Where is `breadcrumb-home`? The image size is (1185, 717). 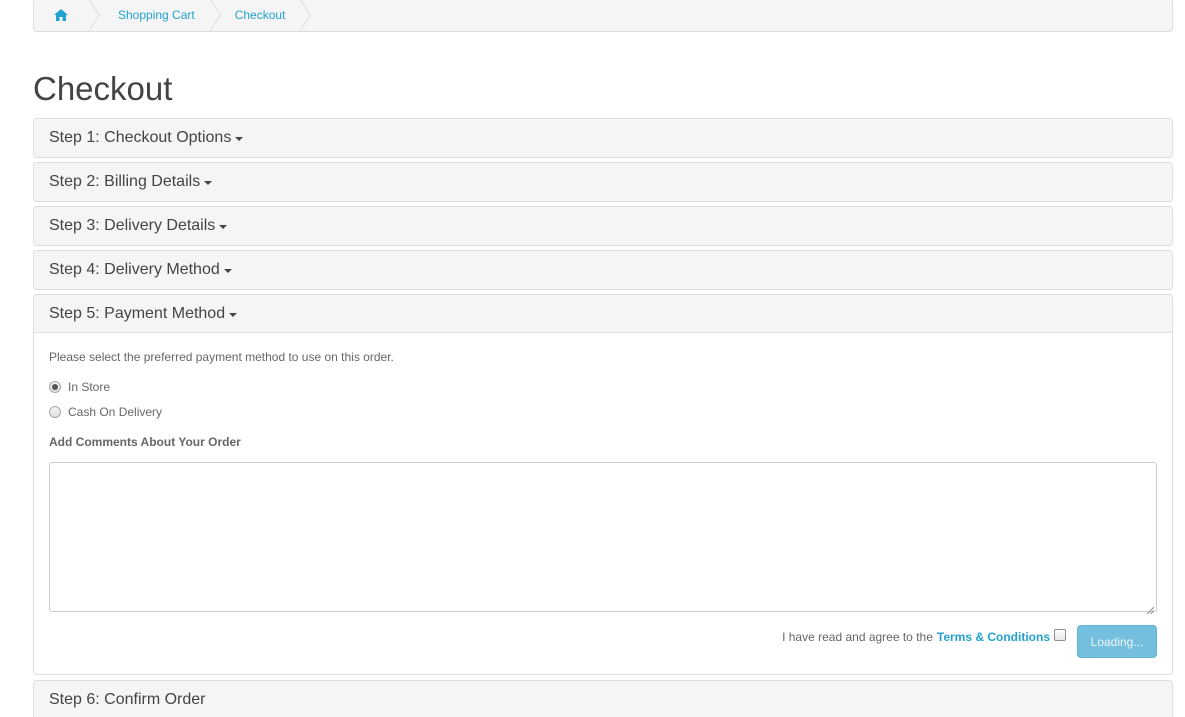
breadcrumb-home is located at coordinates (67, 15).